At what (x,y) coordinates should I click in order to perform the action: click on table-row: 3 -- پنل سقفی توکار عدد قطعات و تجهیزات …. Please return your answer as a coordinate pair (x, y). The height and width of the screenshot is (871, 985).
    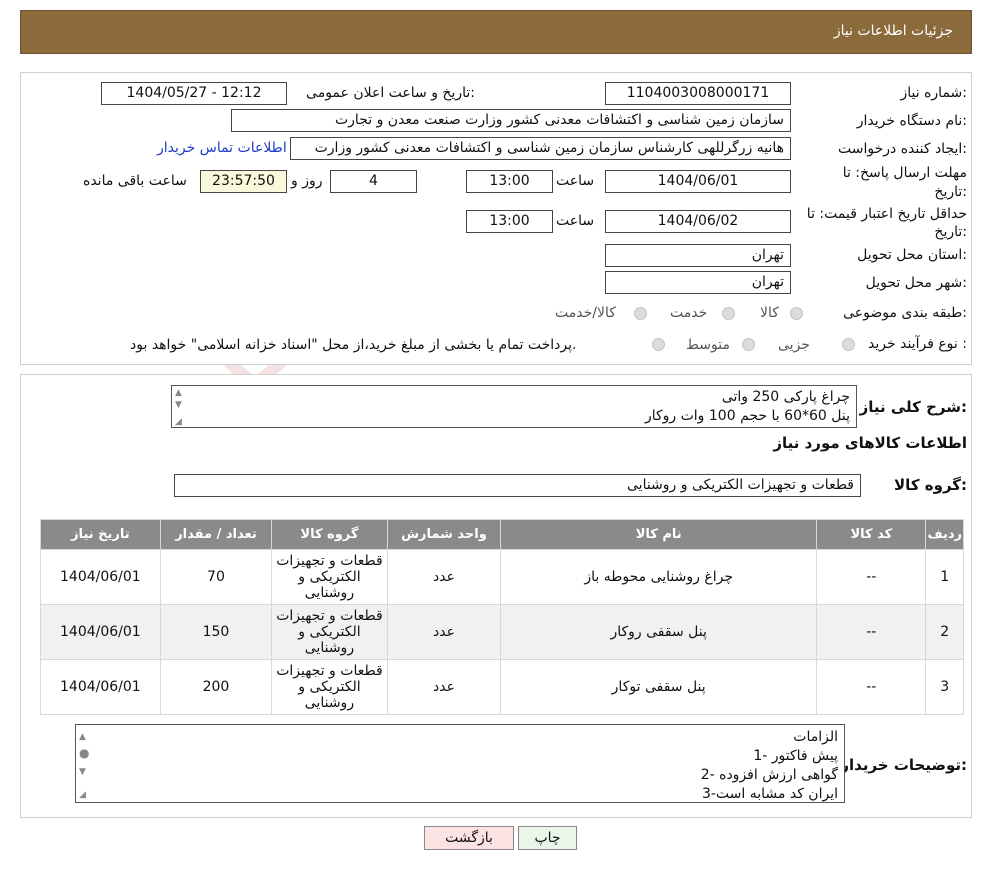
    Looking at the image, I should click on (502, 687).